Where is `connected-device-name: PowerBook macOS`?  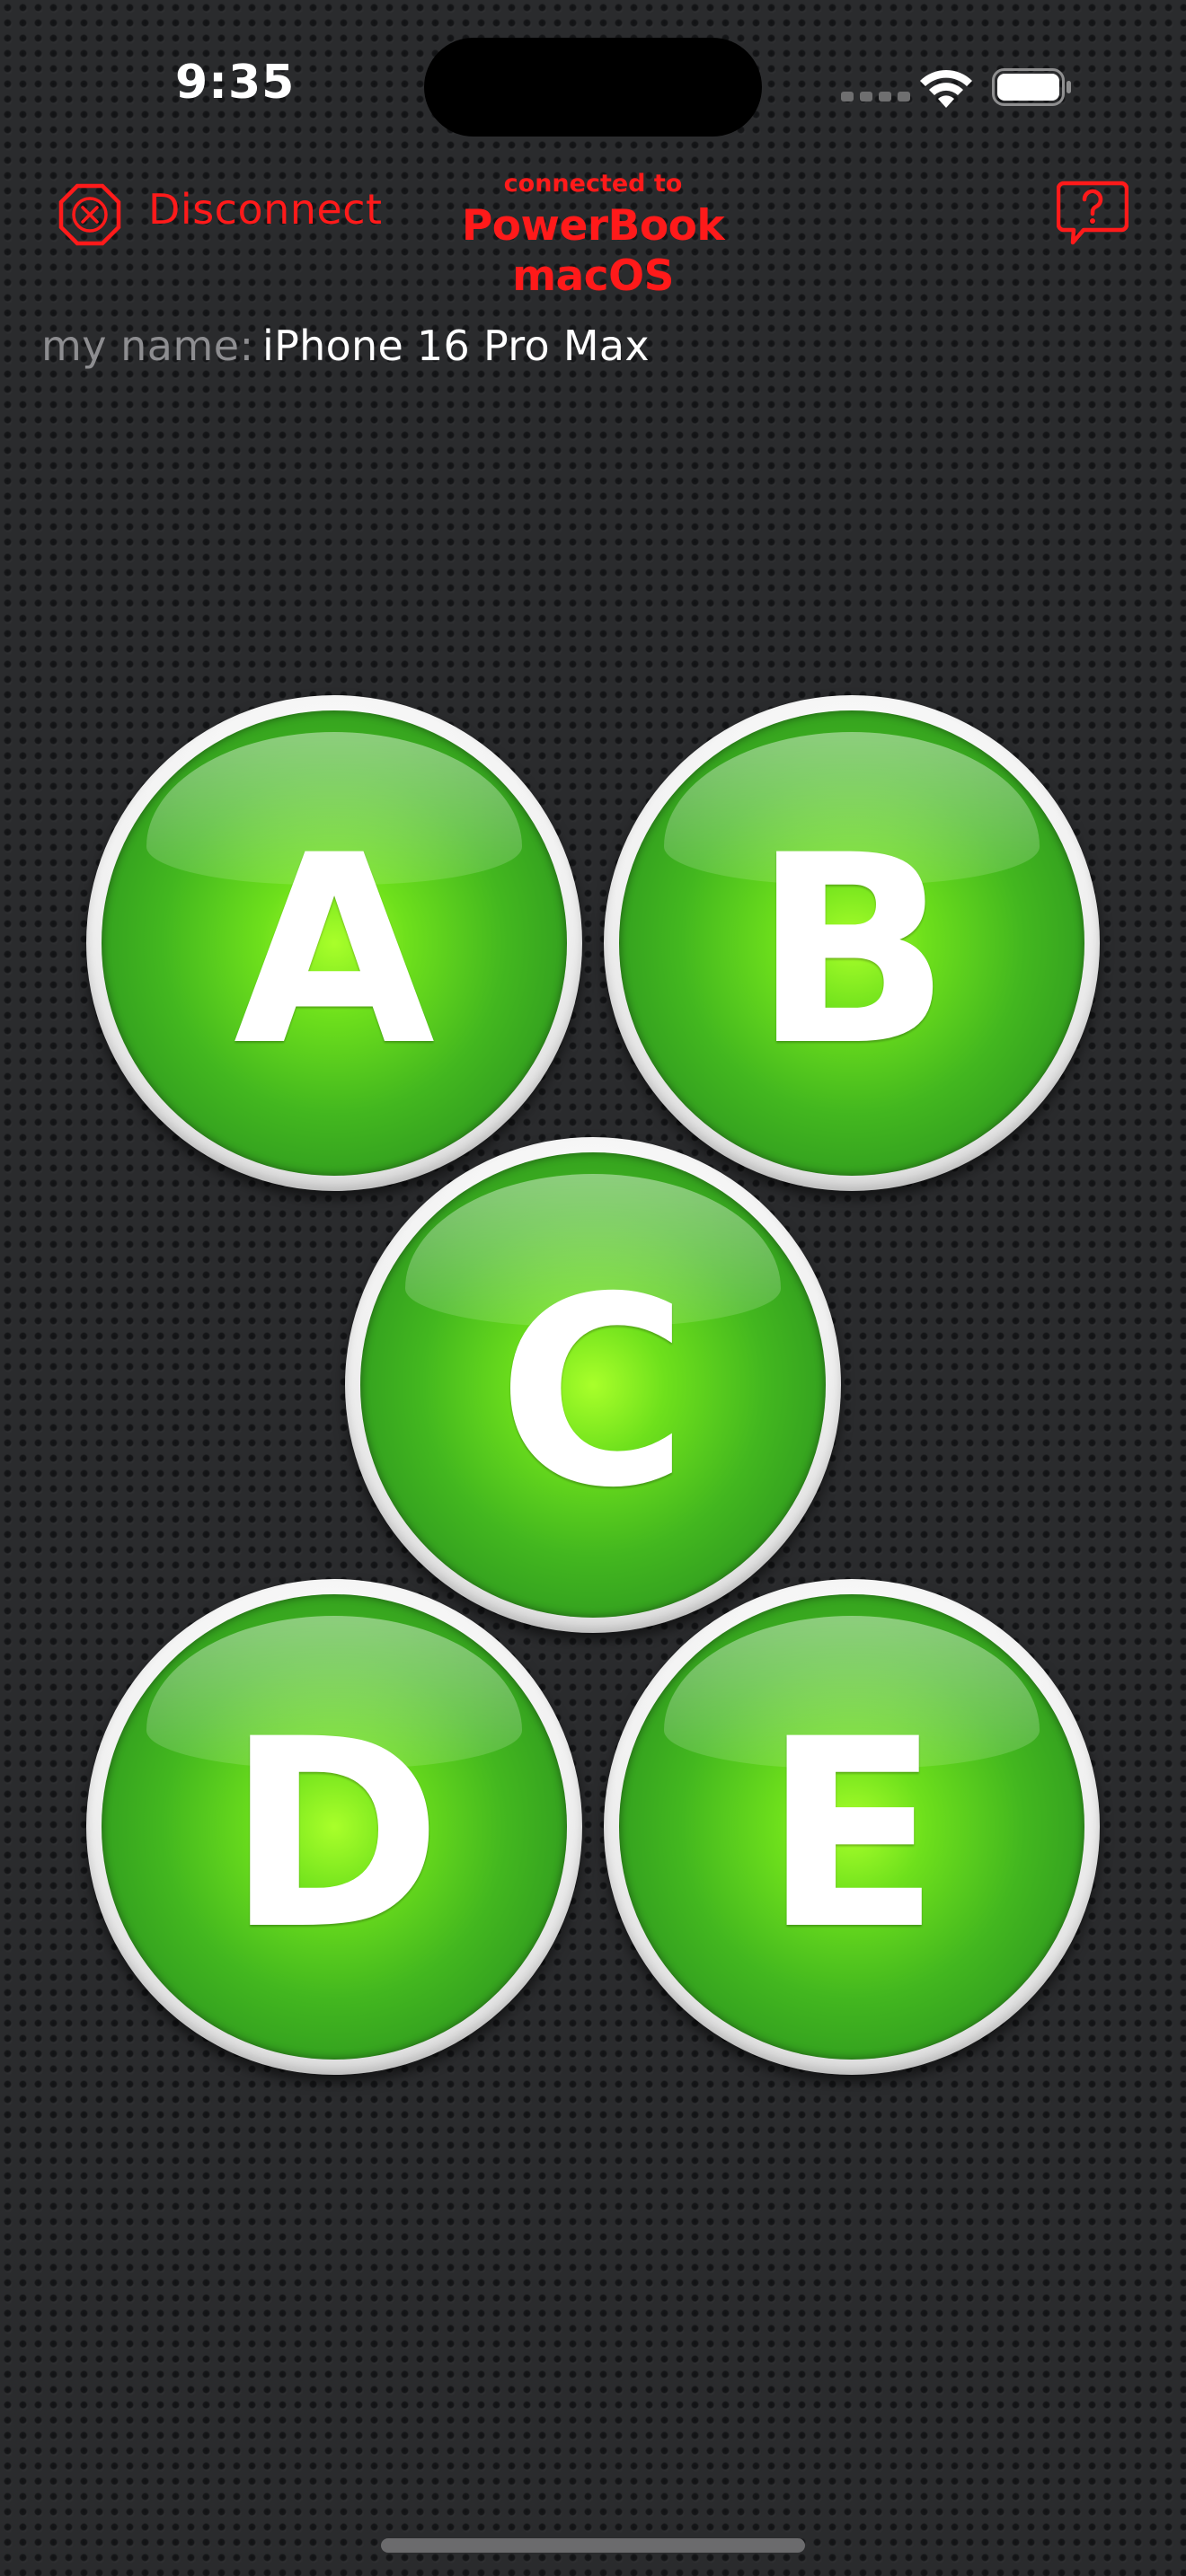 connected-device-name: PowerBook macOS is located at coordinates (593, 251).